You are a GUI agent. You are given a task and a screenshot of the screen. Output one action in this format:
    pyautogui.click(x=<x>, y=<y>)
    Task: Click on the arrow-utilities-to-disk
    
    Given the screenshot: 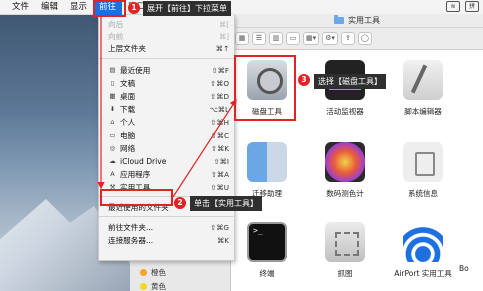 What is the action you would take?
    pyautogui.click(x=204, y=148)
    